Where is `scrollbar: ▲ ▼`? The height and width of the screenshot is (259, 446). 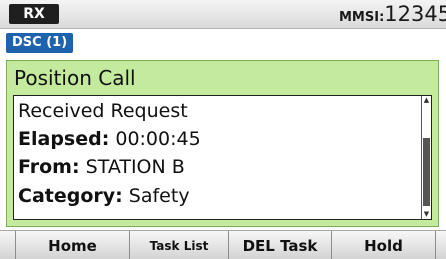 scrollbar: ▲ ▼ is located at coordinates (426, 157).